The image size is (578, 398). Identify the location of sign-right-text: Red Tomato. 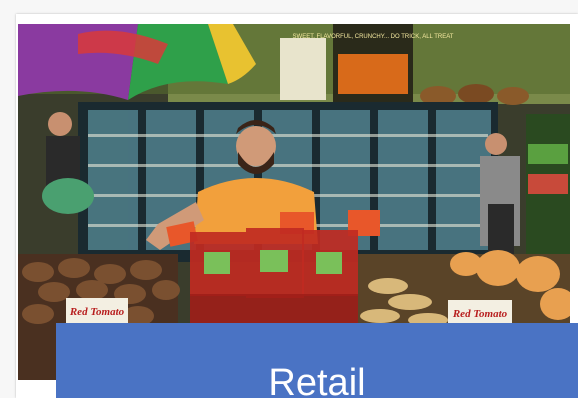
(480, 314).